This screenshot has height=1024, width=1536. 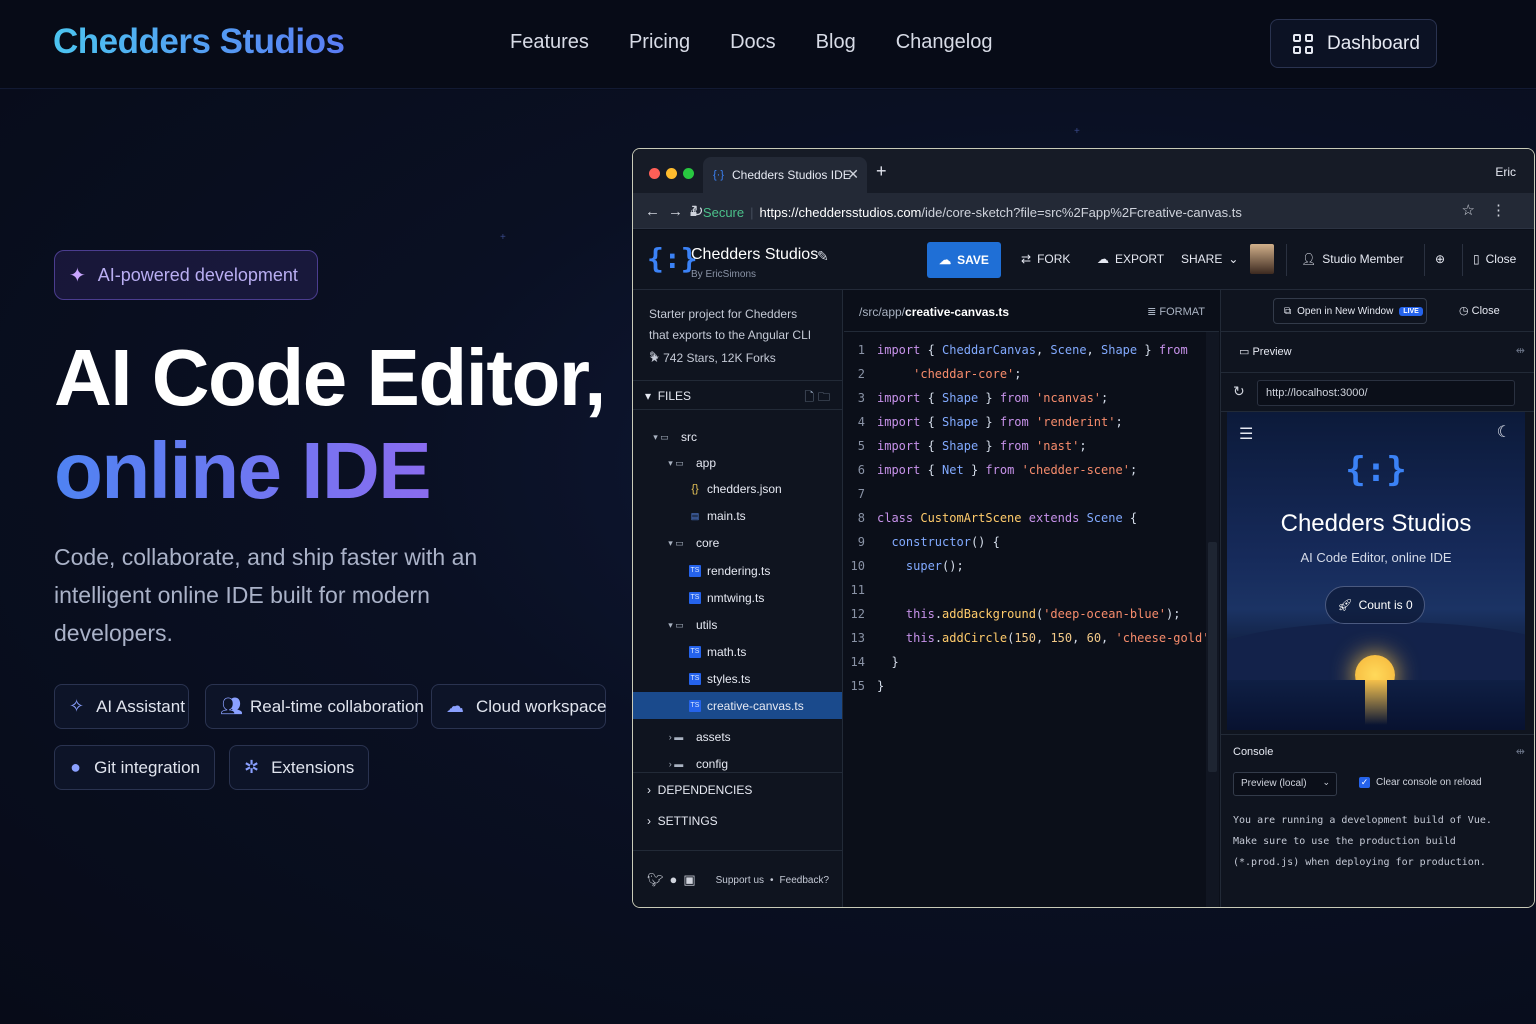 I want to click on line-number: 13, so click(x=857, y=638).